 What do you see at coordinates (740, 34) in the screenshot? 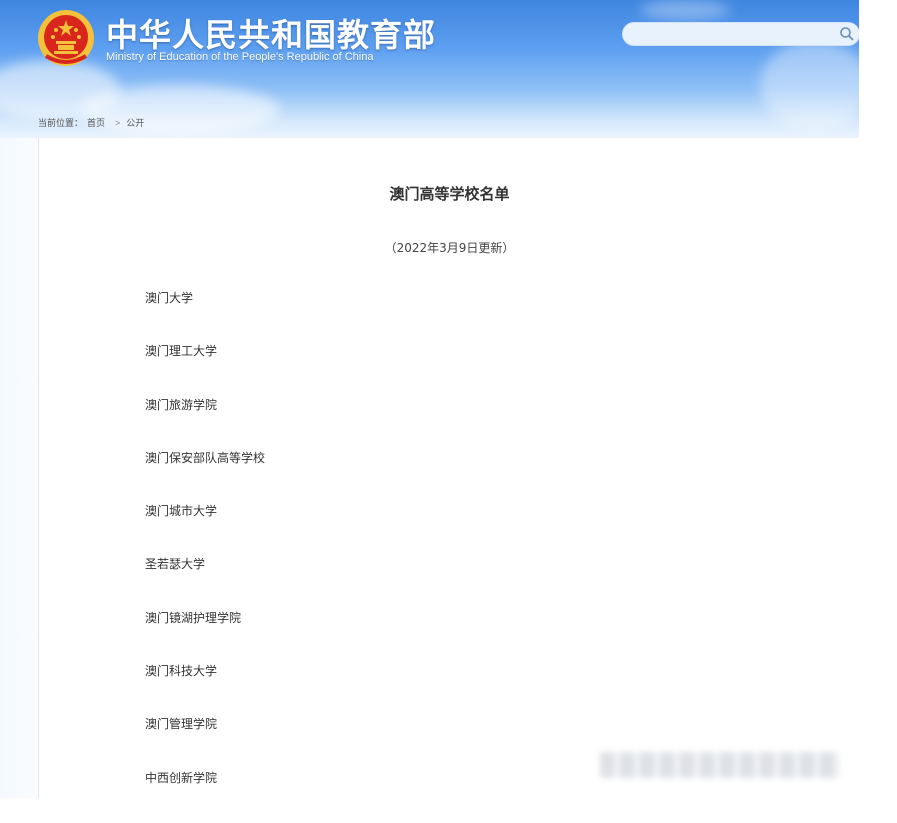
I see `search-input` at bounding box center [740, 34].